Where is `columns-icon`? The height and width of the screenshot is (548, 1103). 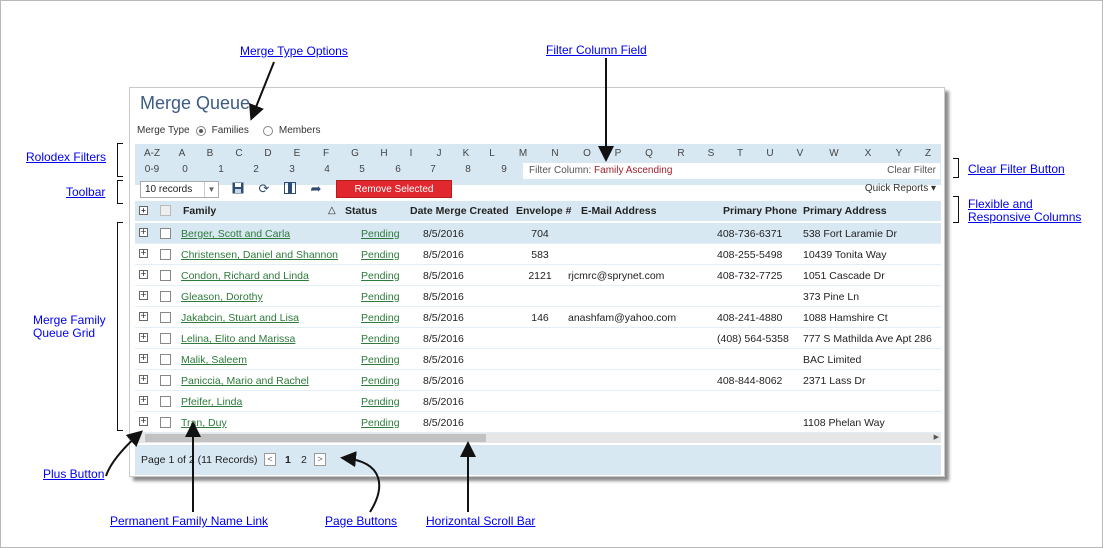
columns-icon is located at coordinates (290, 189).